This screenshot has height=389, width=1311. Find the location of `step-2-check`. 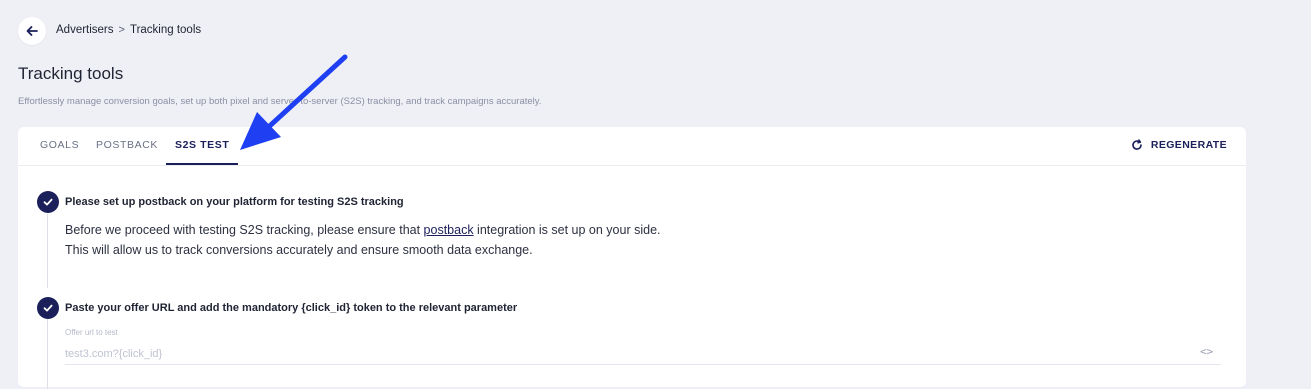

step-2-check is located at coordinates (48, 308).